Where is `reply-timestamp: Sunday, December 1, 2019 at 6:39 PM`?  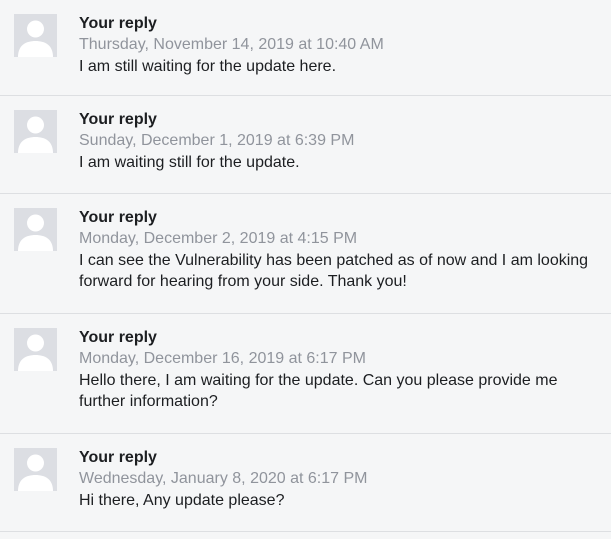 reply-timestamp: Sunday, December 1, 2019 at 6:39 PM is located at coordinates (340, 140).